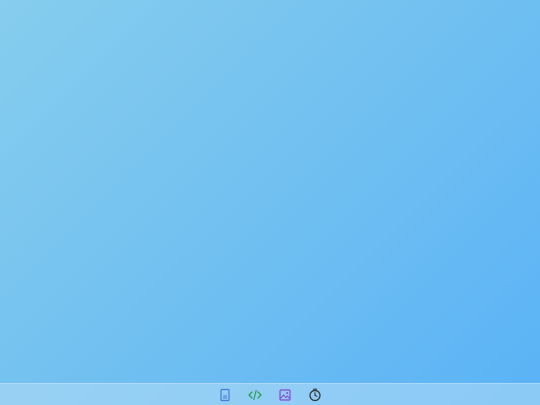  I want to click on taskbar, so click(270, 394).